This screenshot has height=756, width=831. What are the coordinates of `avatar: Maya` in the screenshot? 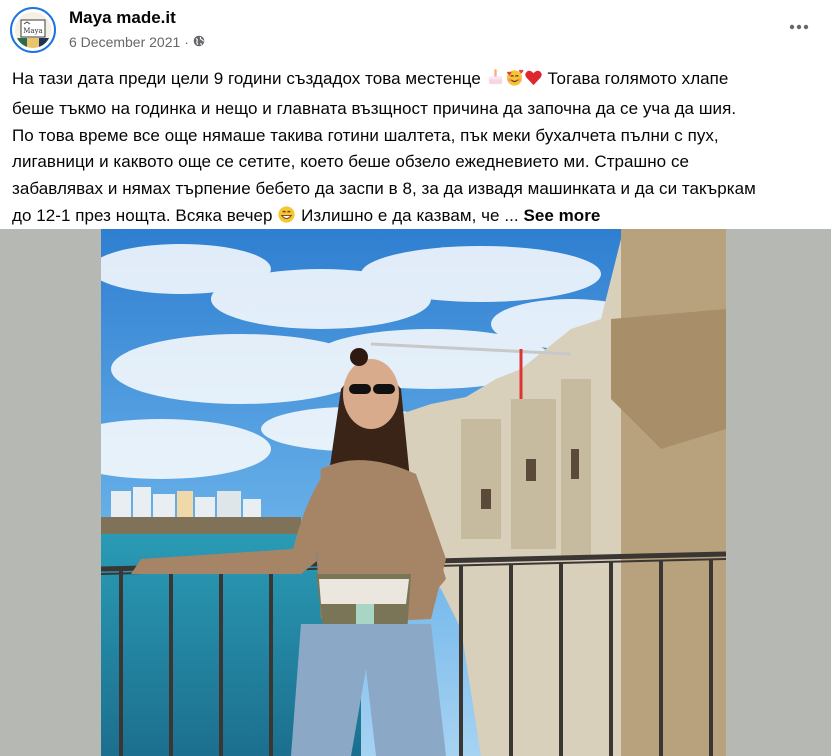 It's located at (33, 30).